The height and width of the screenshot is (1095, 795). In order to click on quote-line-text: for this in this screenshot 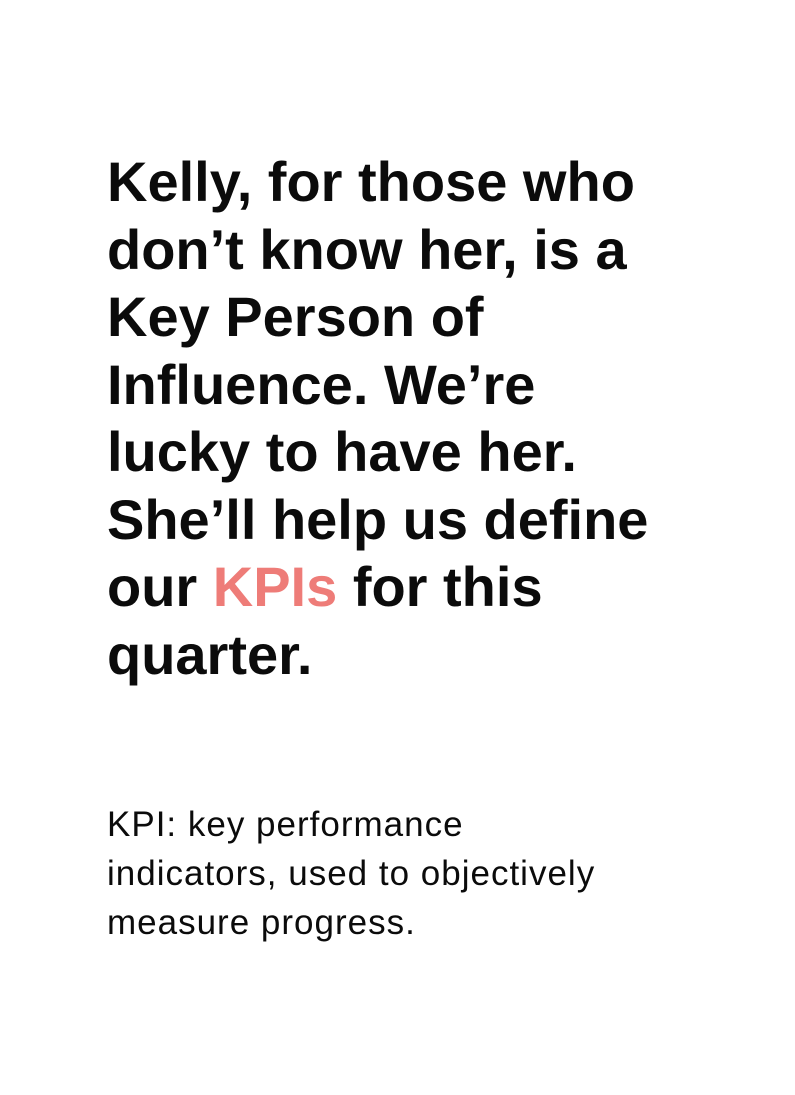, I will do `click(440, 586)`.